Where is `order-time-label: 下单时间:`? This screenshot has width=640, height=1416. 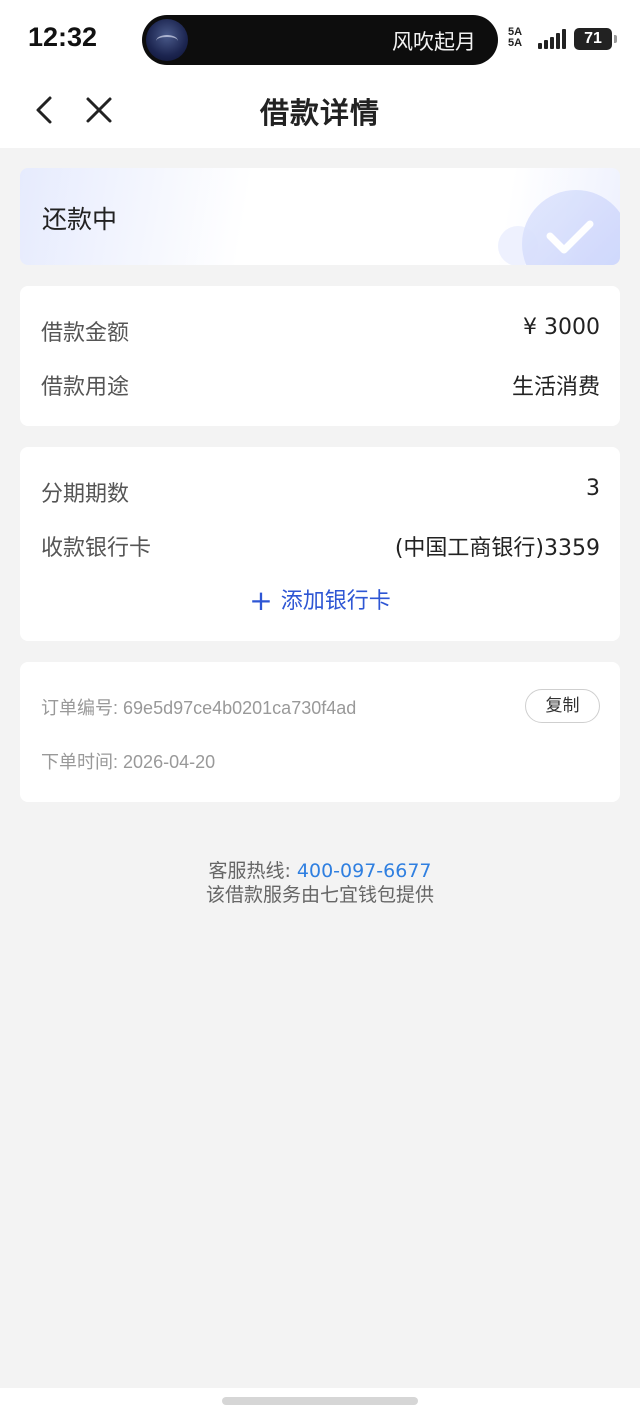
order-time-label: 下单时间: is located at coordinates (80, 762).